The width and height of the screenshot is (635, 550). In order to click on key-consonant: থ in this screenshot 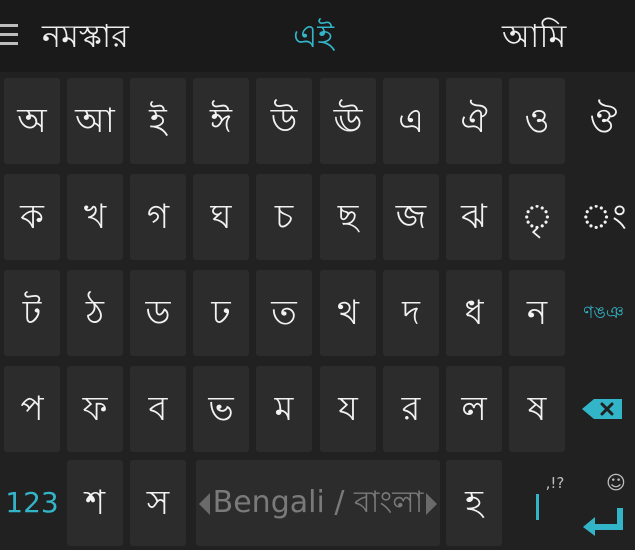, I will do `click(348, 313)`.